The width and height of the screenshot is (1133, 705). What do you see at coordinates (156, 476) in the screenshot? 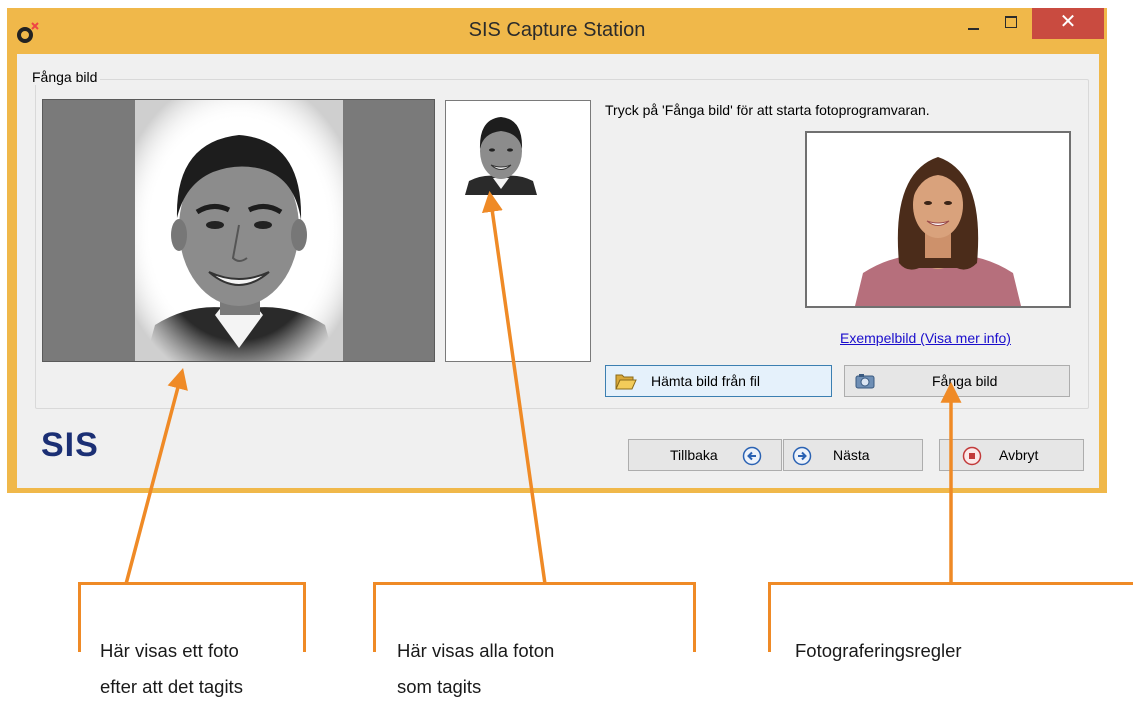
I see `callout-arrow-captured` at bounding box center [156, 476].